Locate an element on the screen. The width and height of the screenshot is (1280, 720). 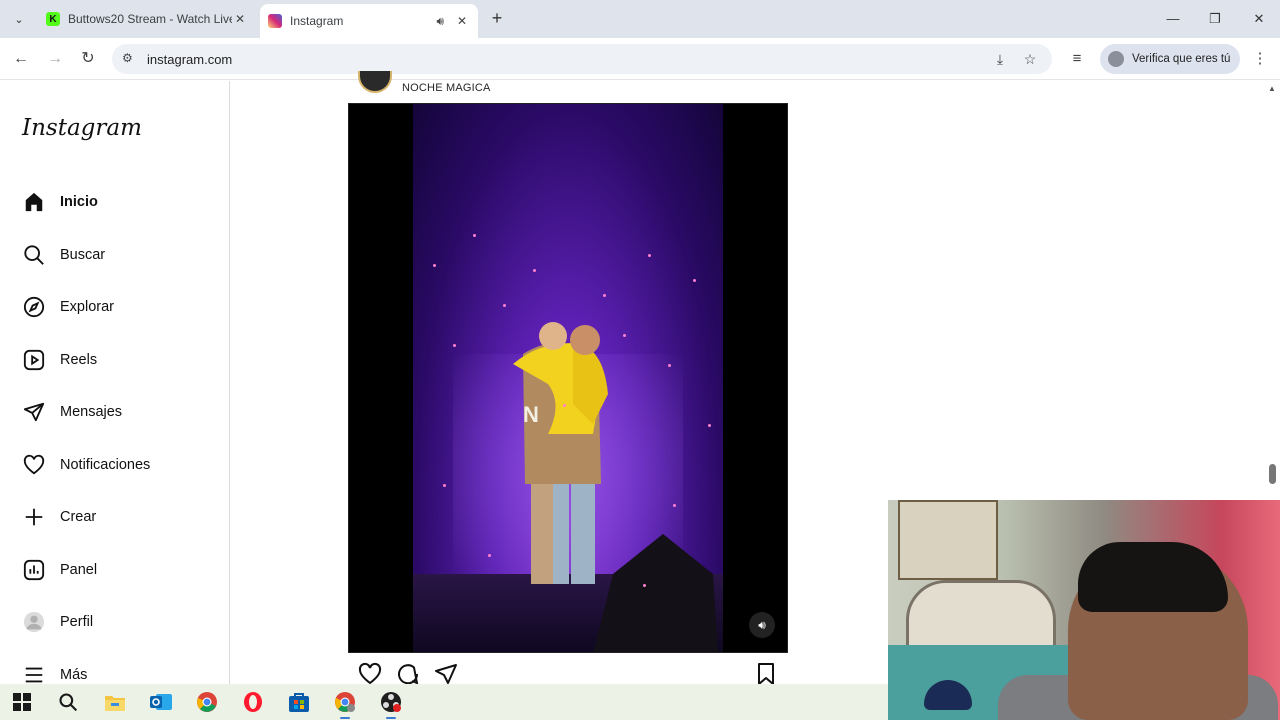
restore-button: ❐ is located at coordinates (1215, 19).